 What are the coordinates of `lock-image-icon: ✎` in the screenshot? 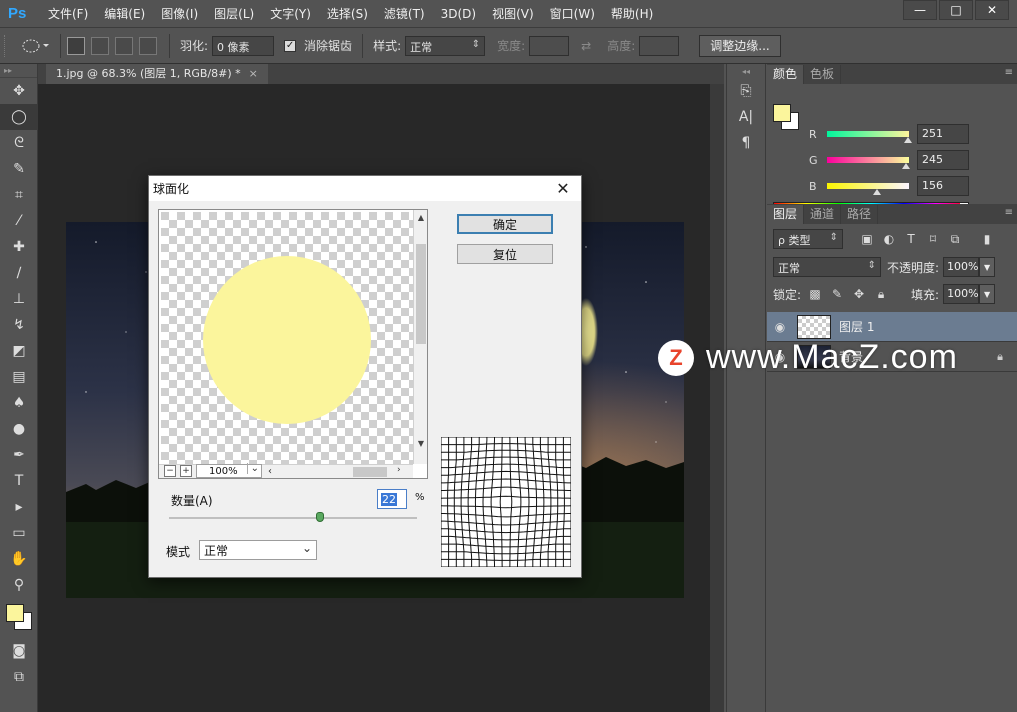 It's located at (837, 294).